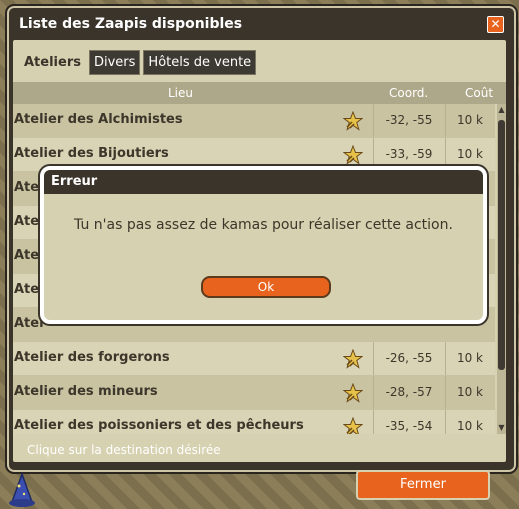  What do you see at coordinates (423, 485) in the screenshot?
I see `fermer-button: Fermer` at bounding box center [423, 485].